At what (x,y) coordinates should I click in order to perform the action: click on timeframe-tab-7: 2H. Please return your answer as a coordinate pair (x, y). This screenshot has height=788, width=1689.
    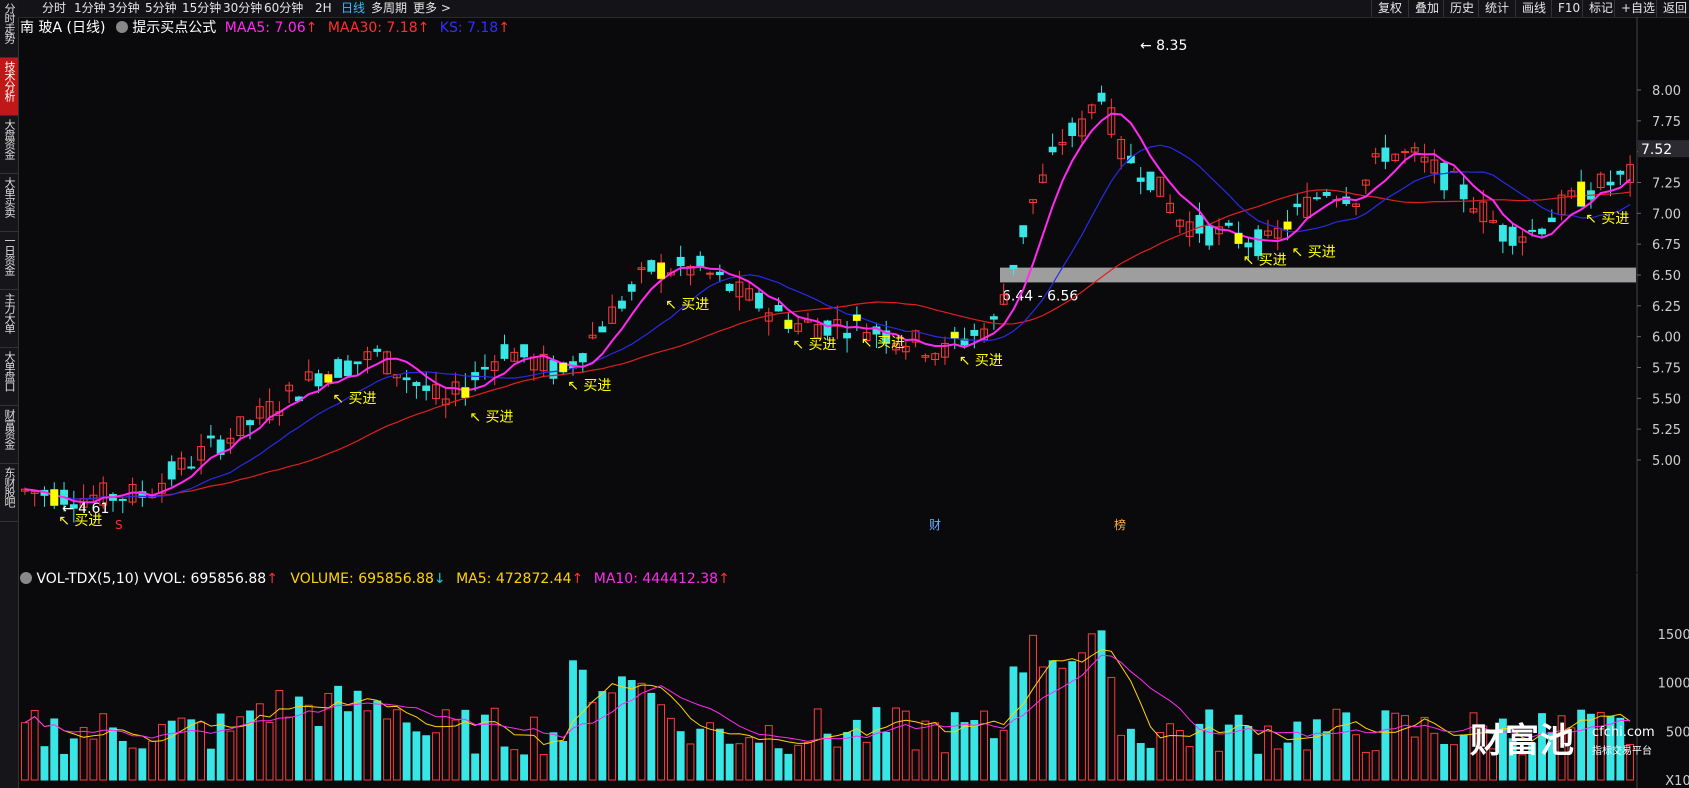
    Looking at the image, I should click on (323, 8).